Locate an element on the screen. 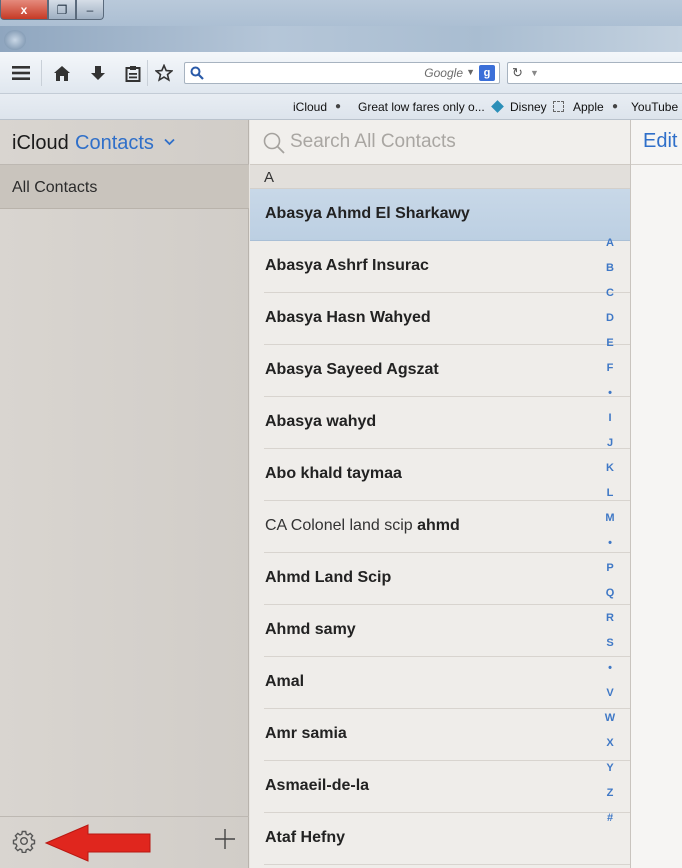 This screenshot has height=868, width=682. contact-detail-pane: Edit is located at coordinates (656, 494).